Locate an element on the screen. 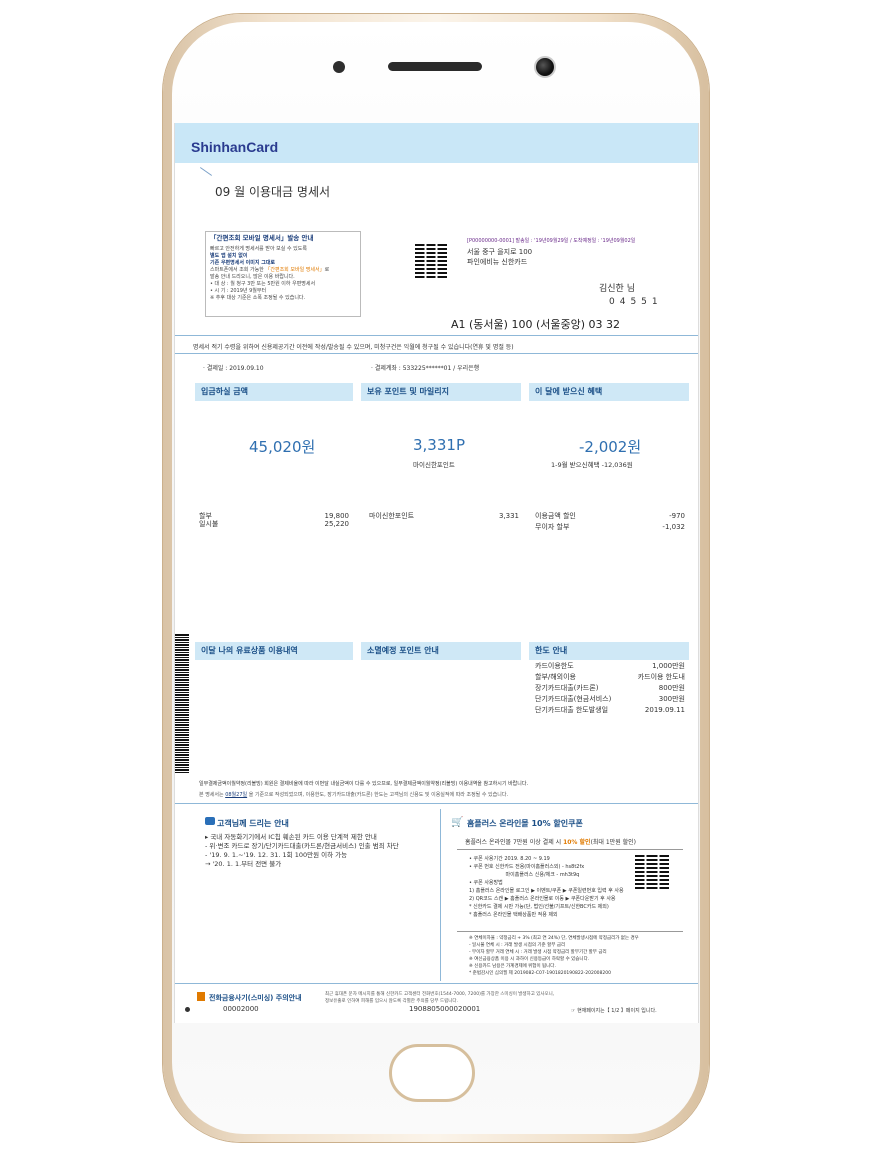 The image size is (875, 1154). fine-print-line: ※ 신용카드 남용은 가계경제에 위험이 됩니다. is located at coordinates (512, 966).